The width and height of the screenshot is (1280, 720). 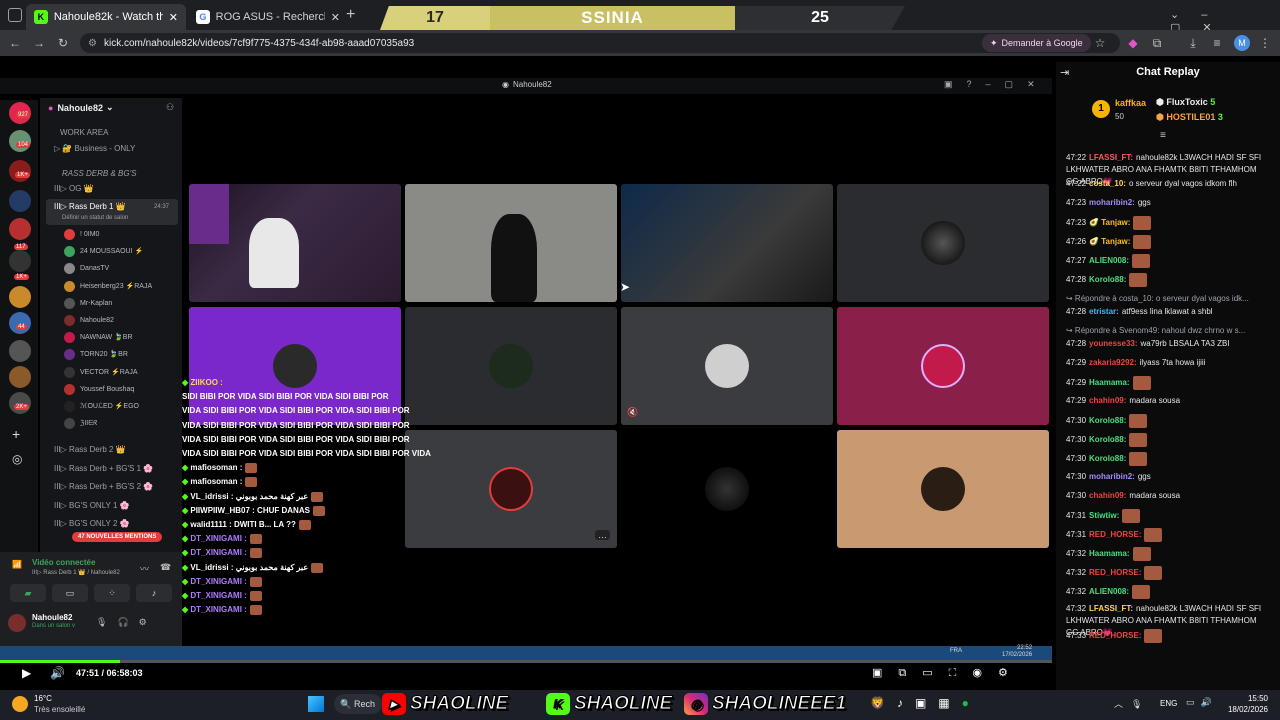 I want to click on channel-business: ▷ 🔐 Business - ONLY, so click(x=94, y=149).